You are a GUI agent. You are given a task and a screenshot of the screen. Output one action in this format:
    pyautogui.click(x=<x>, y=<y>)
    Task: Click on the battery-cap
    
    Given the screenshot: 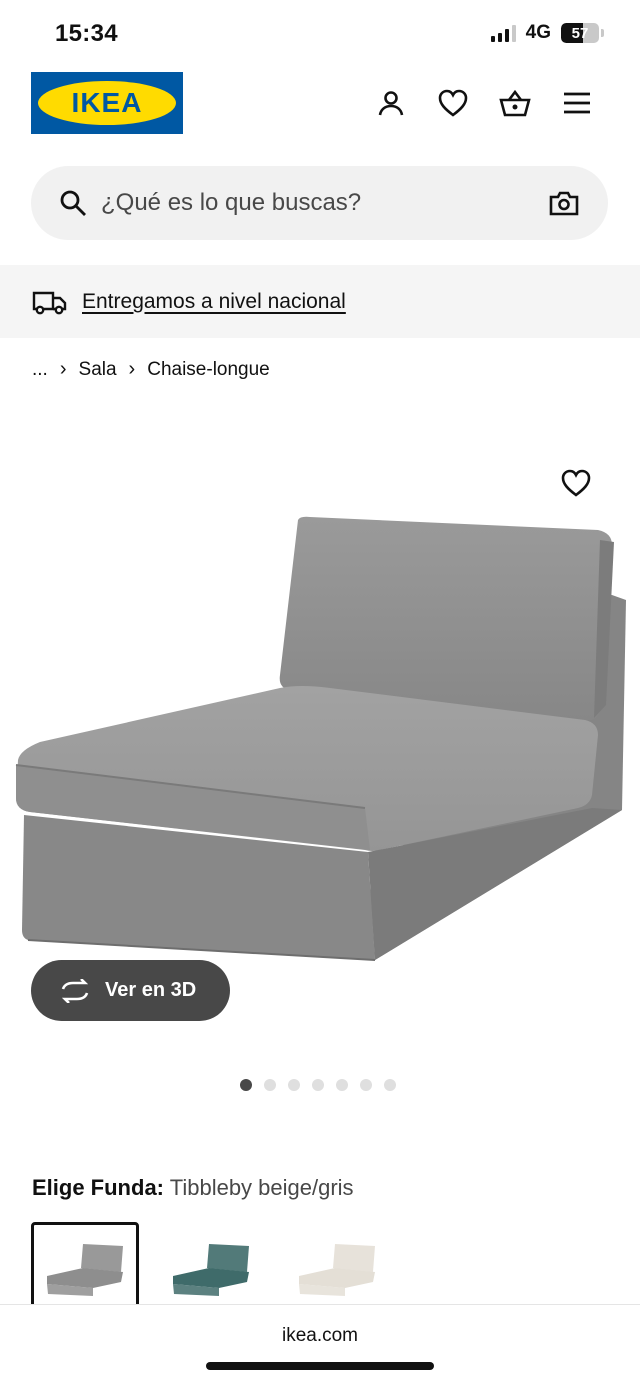 What is the action you would take?
    pyautogui.click(x=602, y=33)
    